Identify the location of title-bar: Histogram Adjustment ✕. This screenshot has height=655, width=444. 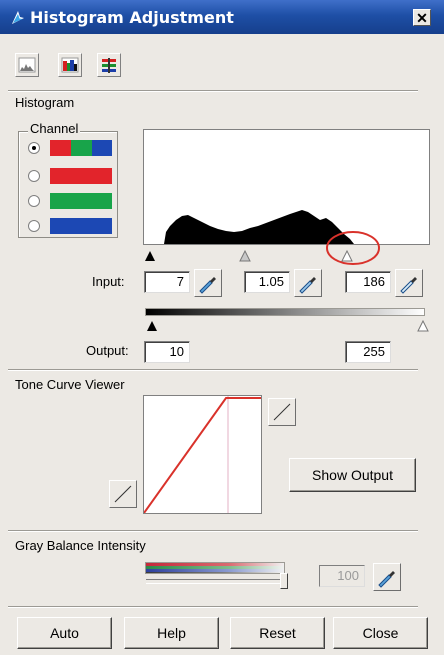
(222, 17).